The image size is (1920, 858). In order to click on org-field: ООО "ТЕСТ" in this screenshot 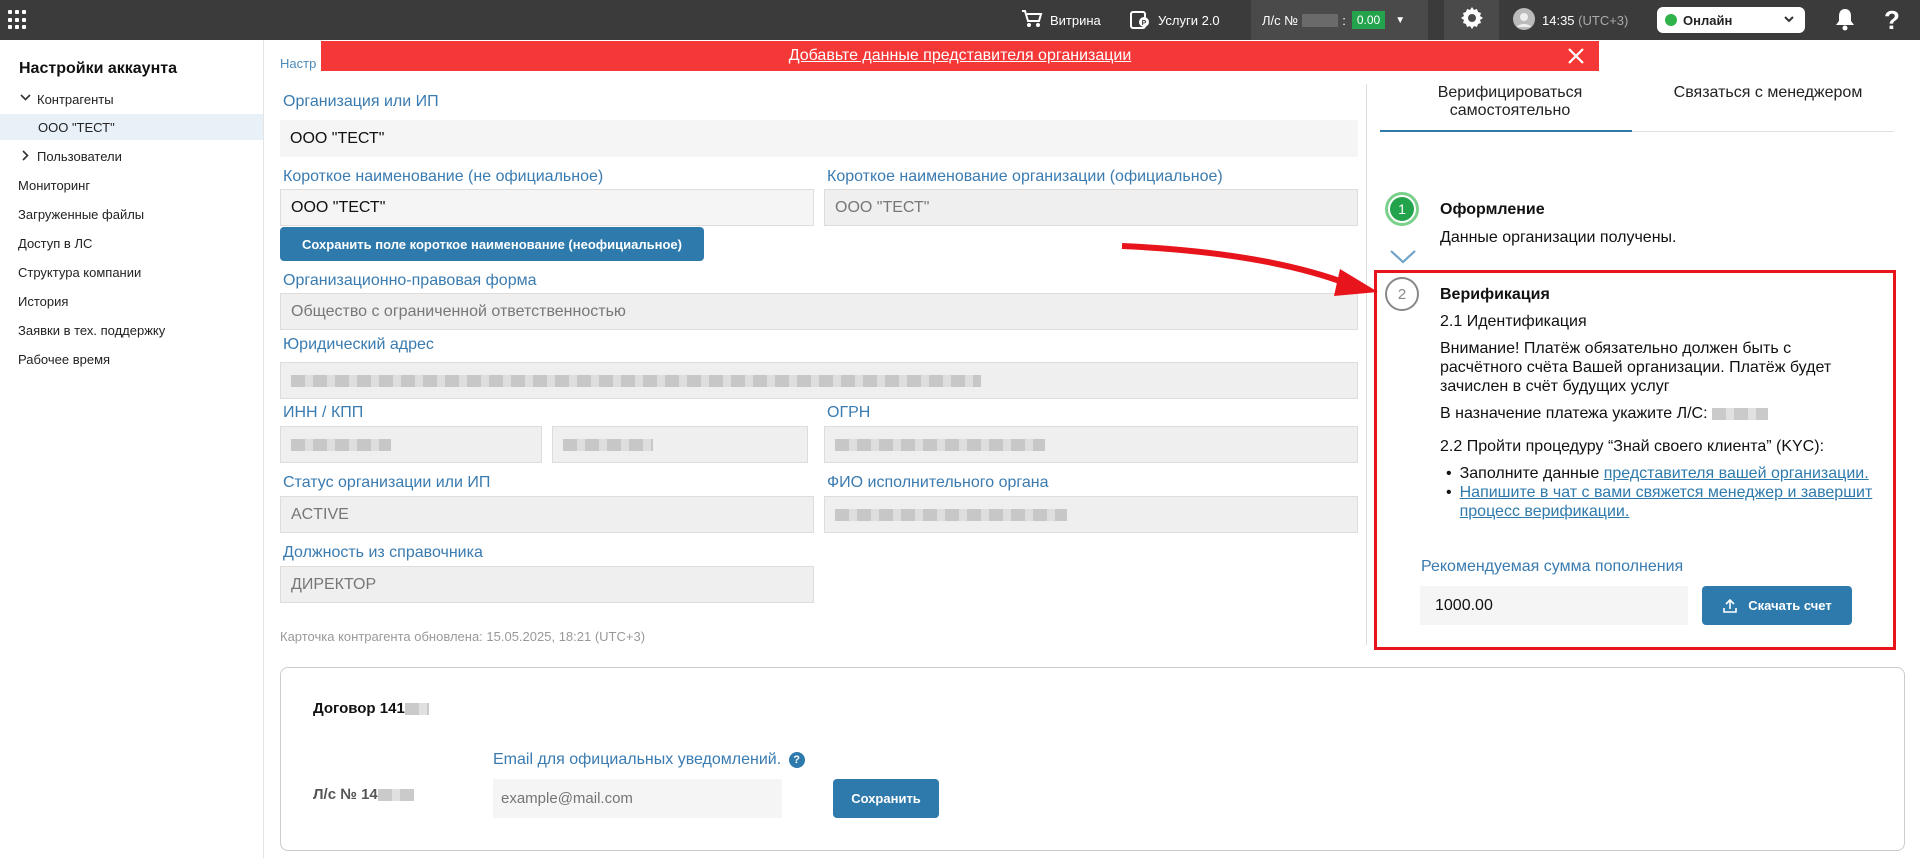, I will do `click(819, 138)`.